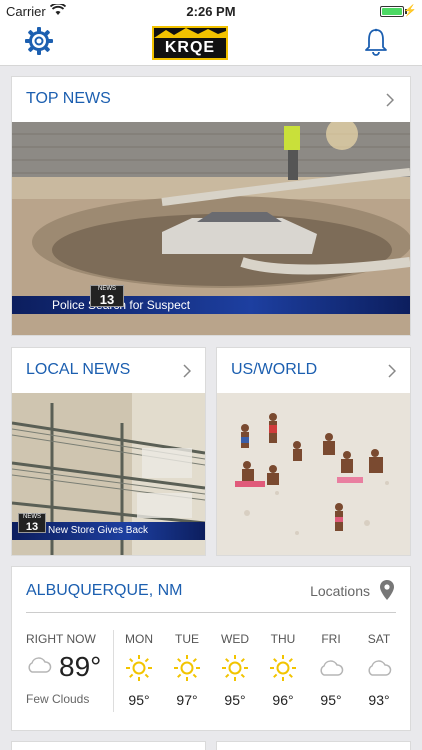 This screenshot has width=422, height=750. I want to click on forecast-day: SAT 93°, so click(379, 670).